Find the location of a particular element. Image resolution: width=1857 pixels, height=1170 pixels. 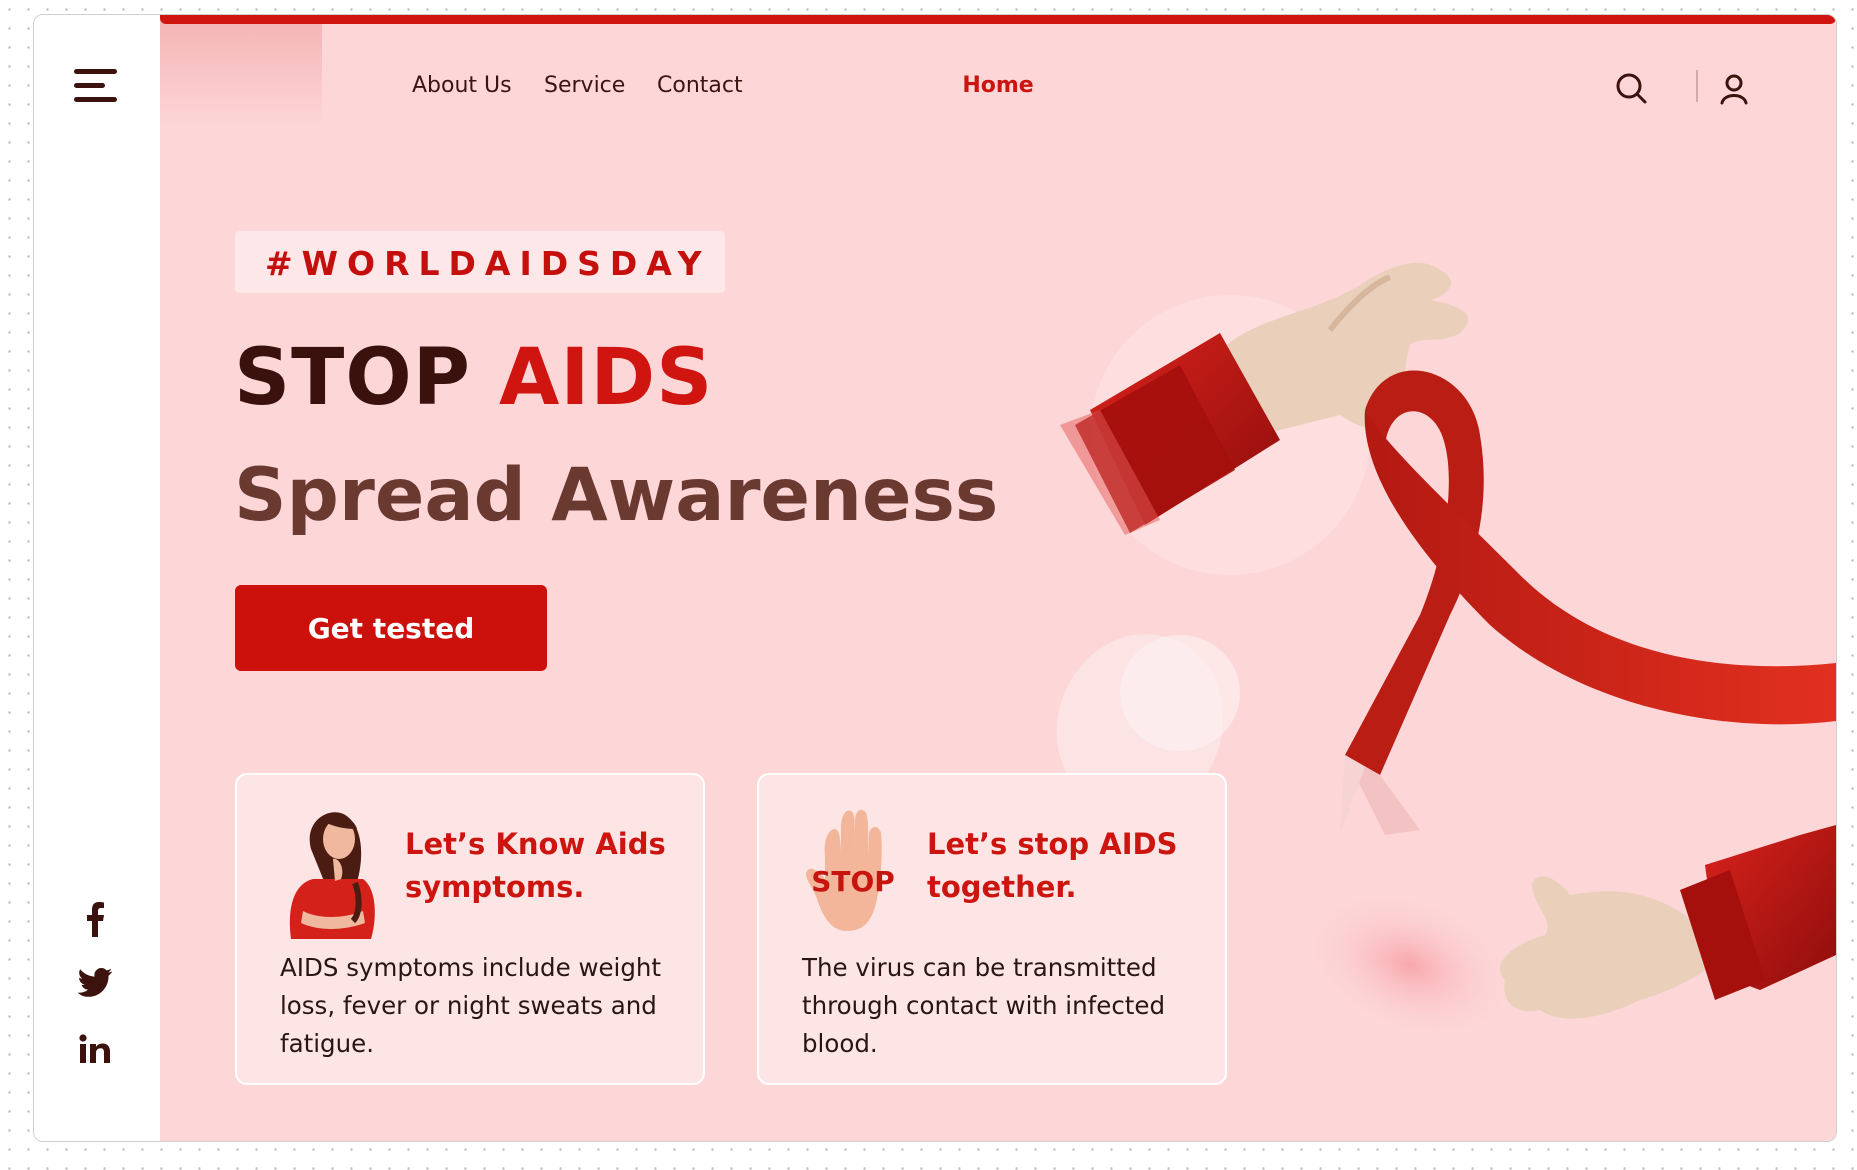

lower-hand-icon is located at coordinates (1667, 922).